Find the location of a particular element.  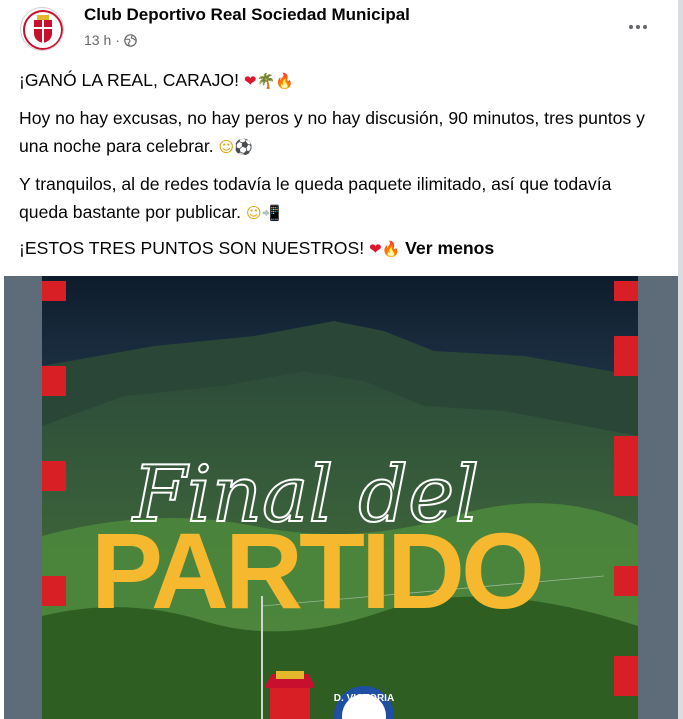

palm-tree-icon: 🌴 is located at coordinates (266, 81).